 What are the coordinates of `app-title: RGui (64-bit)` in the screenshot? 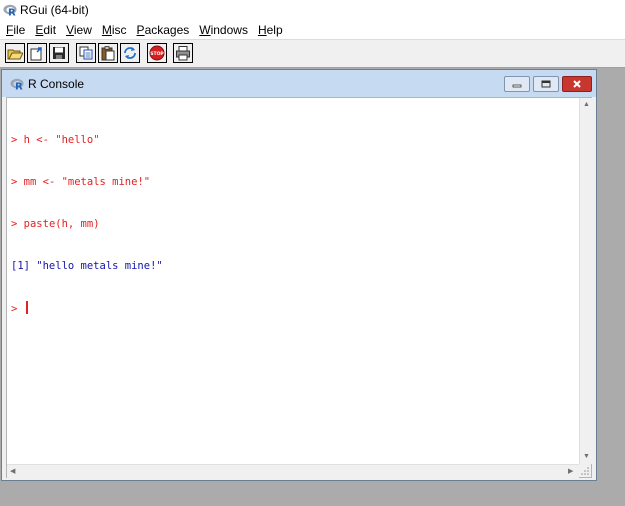 It's located at (54, 10).